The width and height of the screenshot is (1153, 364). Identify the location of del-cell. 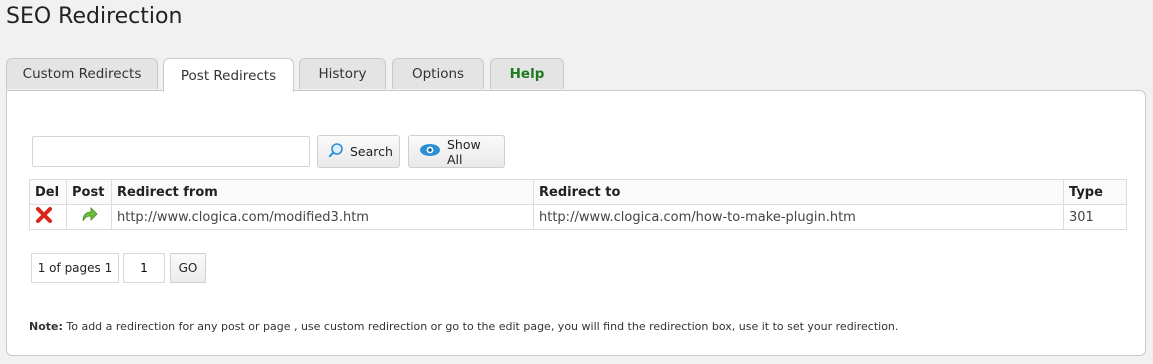
(48, 217).